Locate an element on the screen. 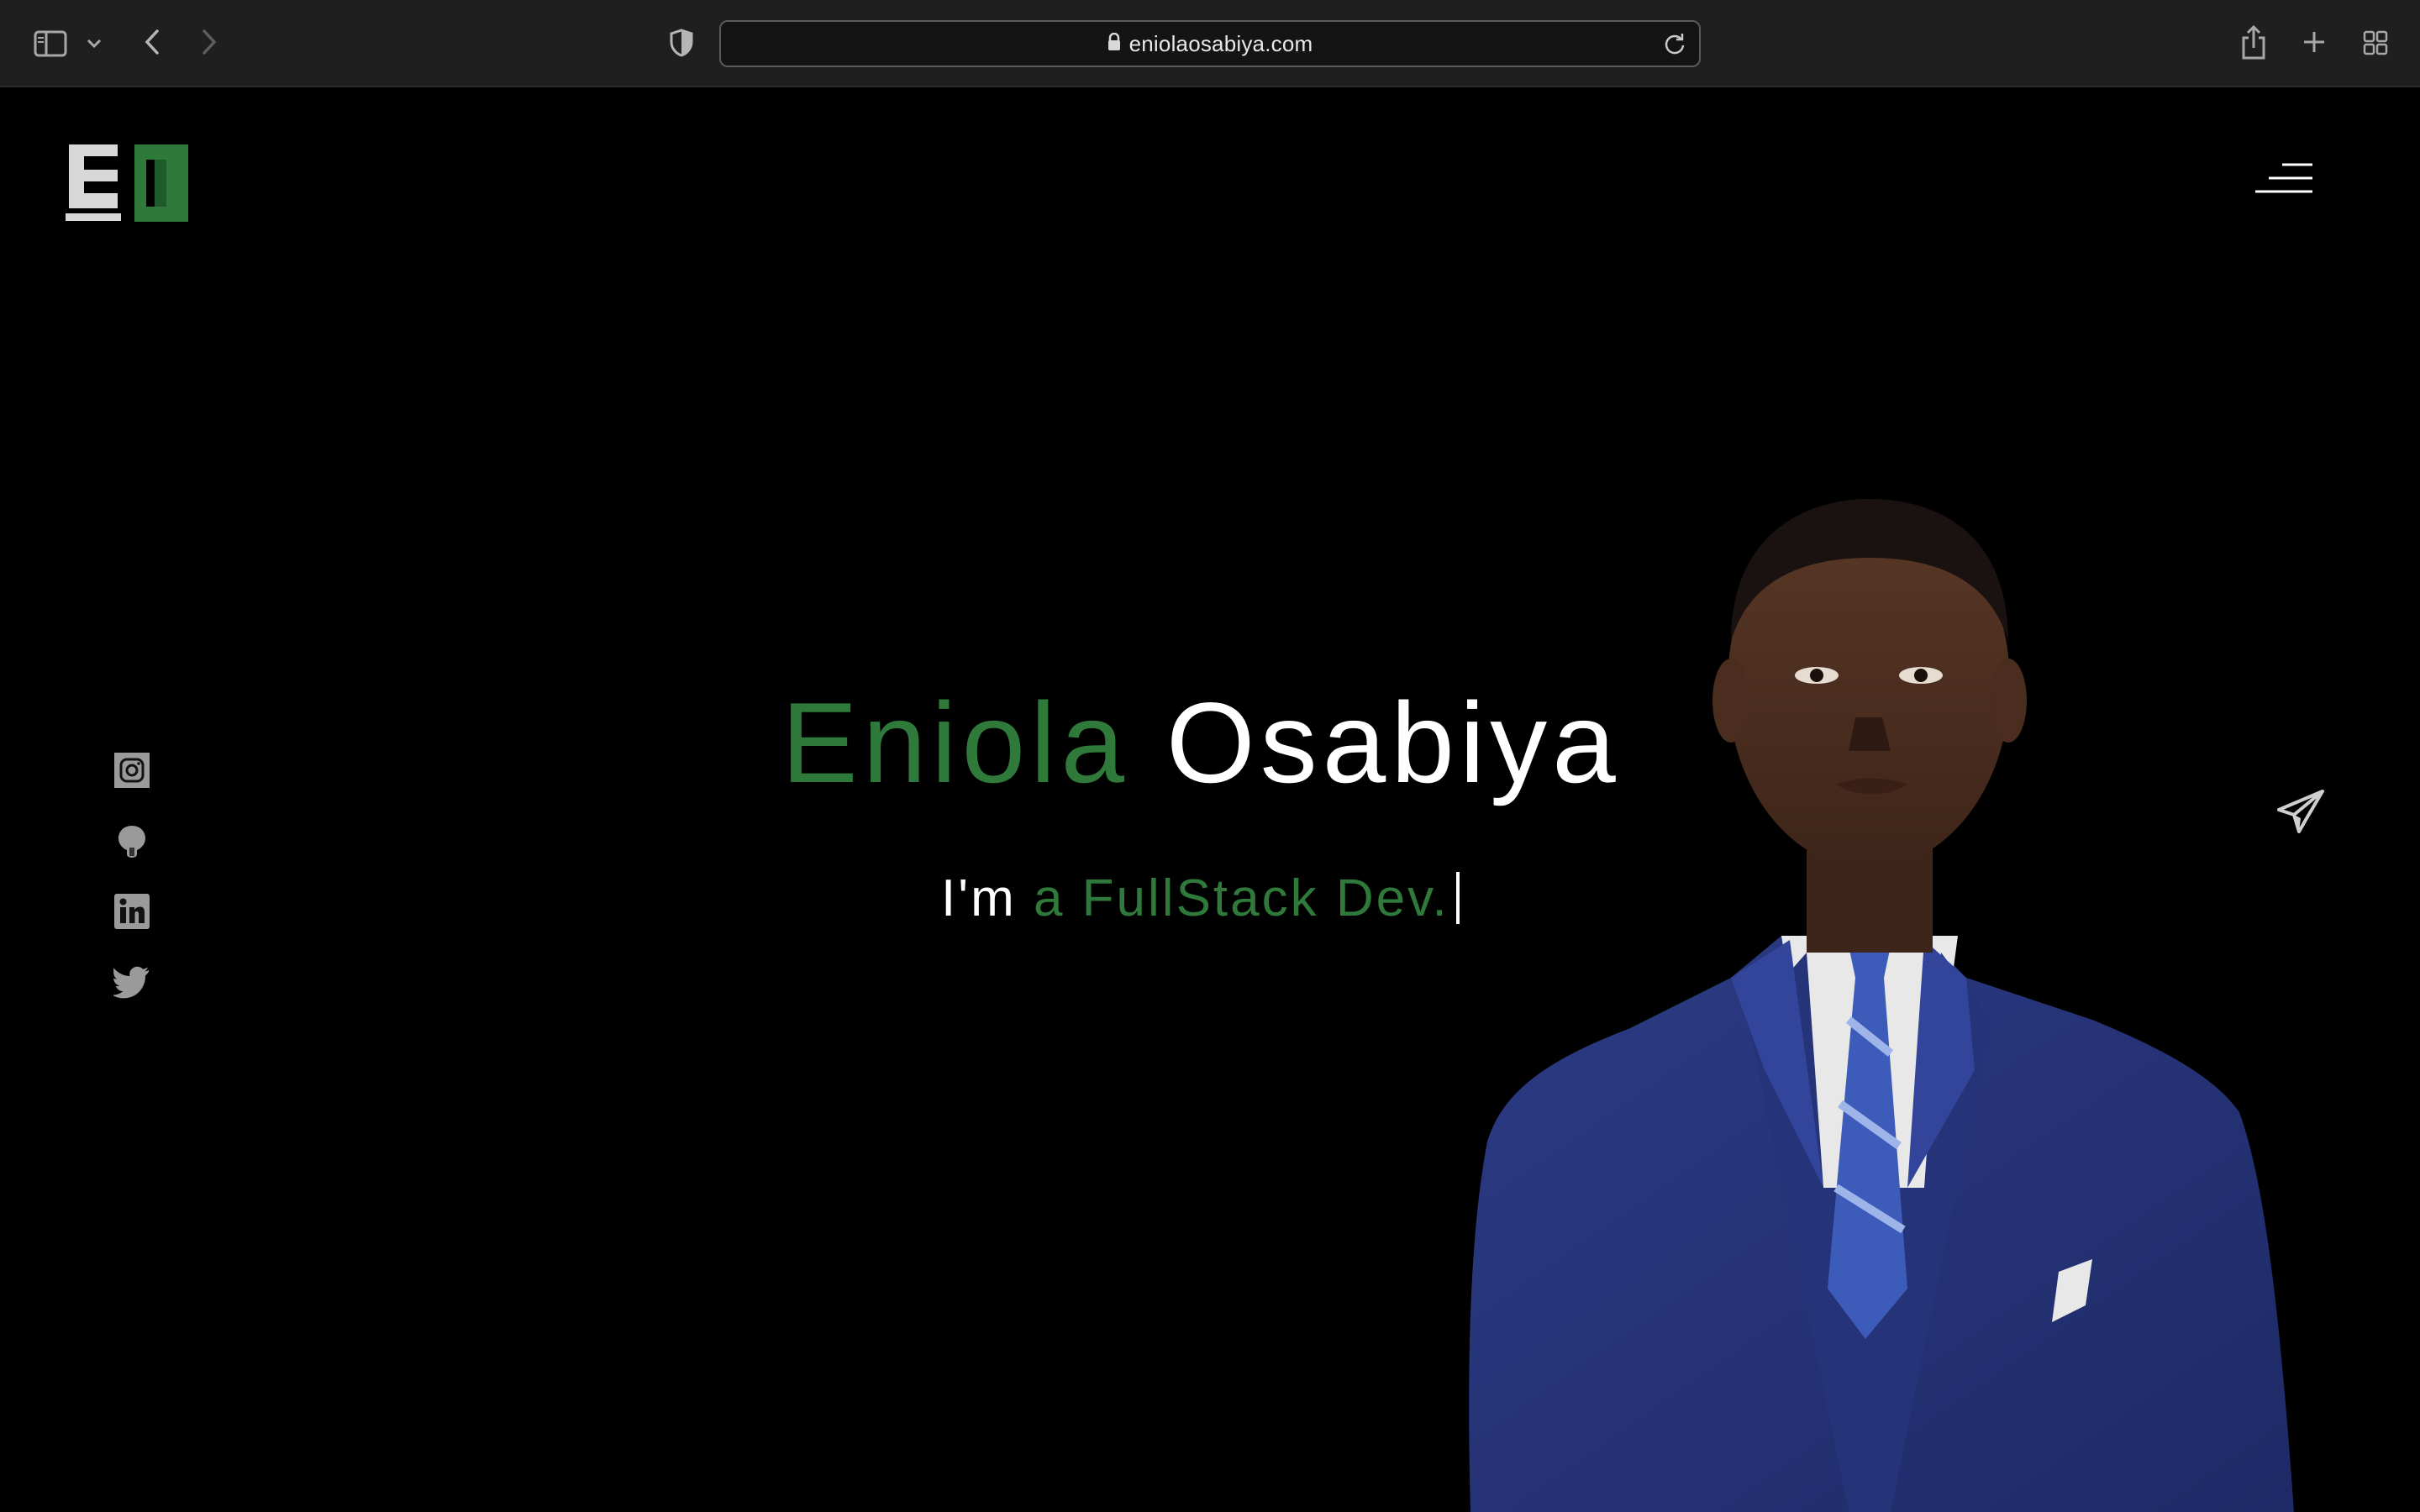 This screenshot has width=2420, height=1512. browser-toolbar: eniolaosabiya.com is located at coordinates (1210, 43).